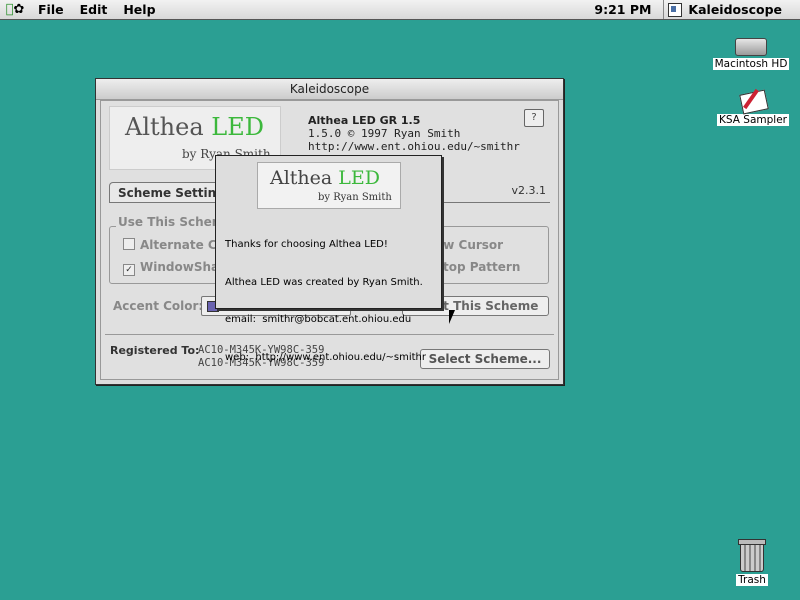 The height and width of the screenshot is (600, 800). Describe the element at coordinates (94, 9) in the screenshot. I see `menu-edit: Edit` at that location.